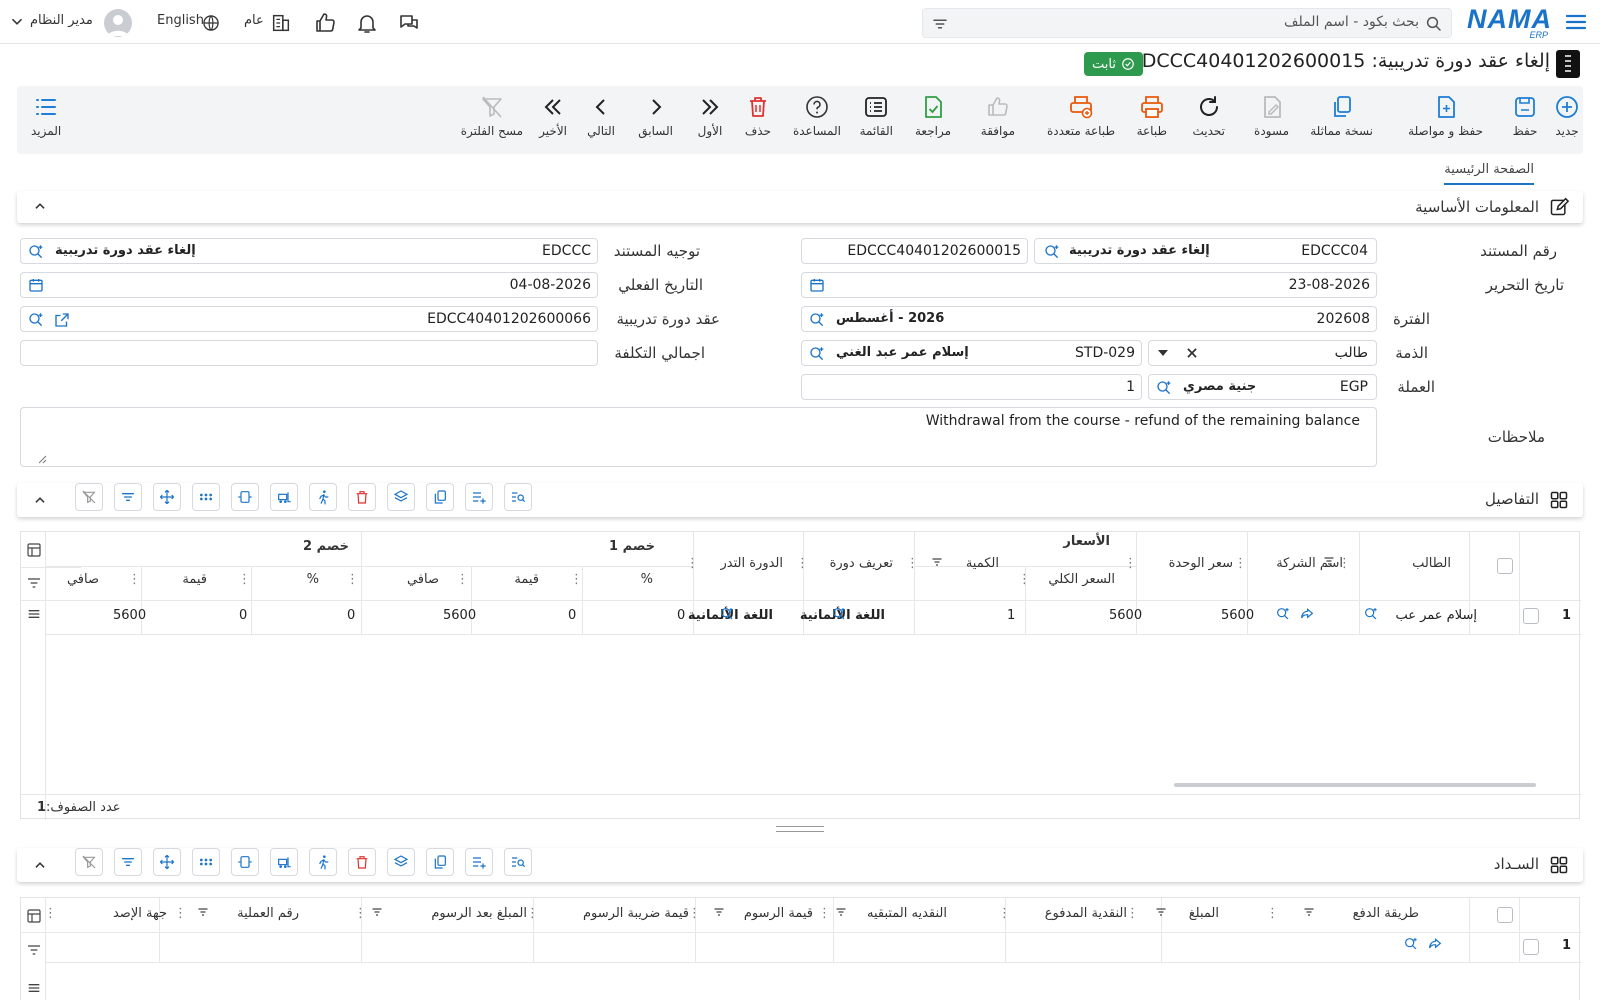 The height and width of the screenshot is (1000, 1600). What do you see at coordinates (1205, 251) in the screenshot?
I see `doc-book-field: EDCCC04 إلغاء عقد دورة تدريبية` at bounding box center [1205, 251].